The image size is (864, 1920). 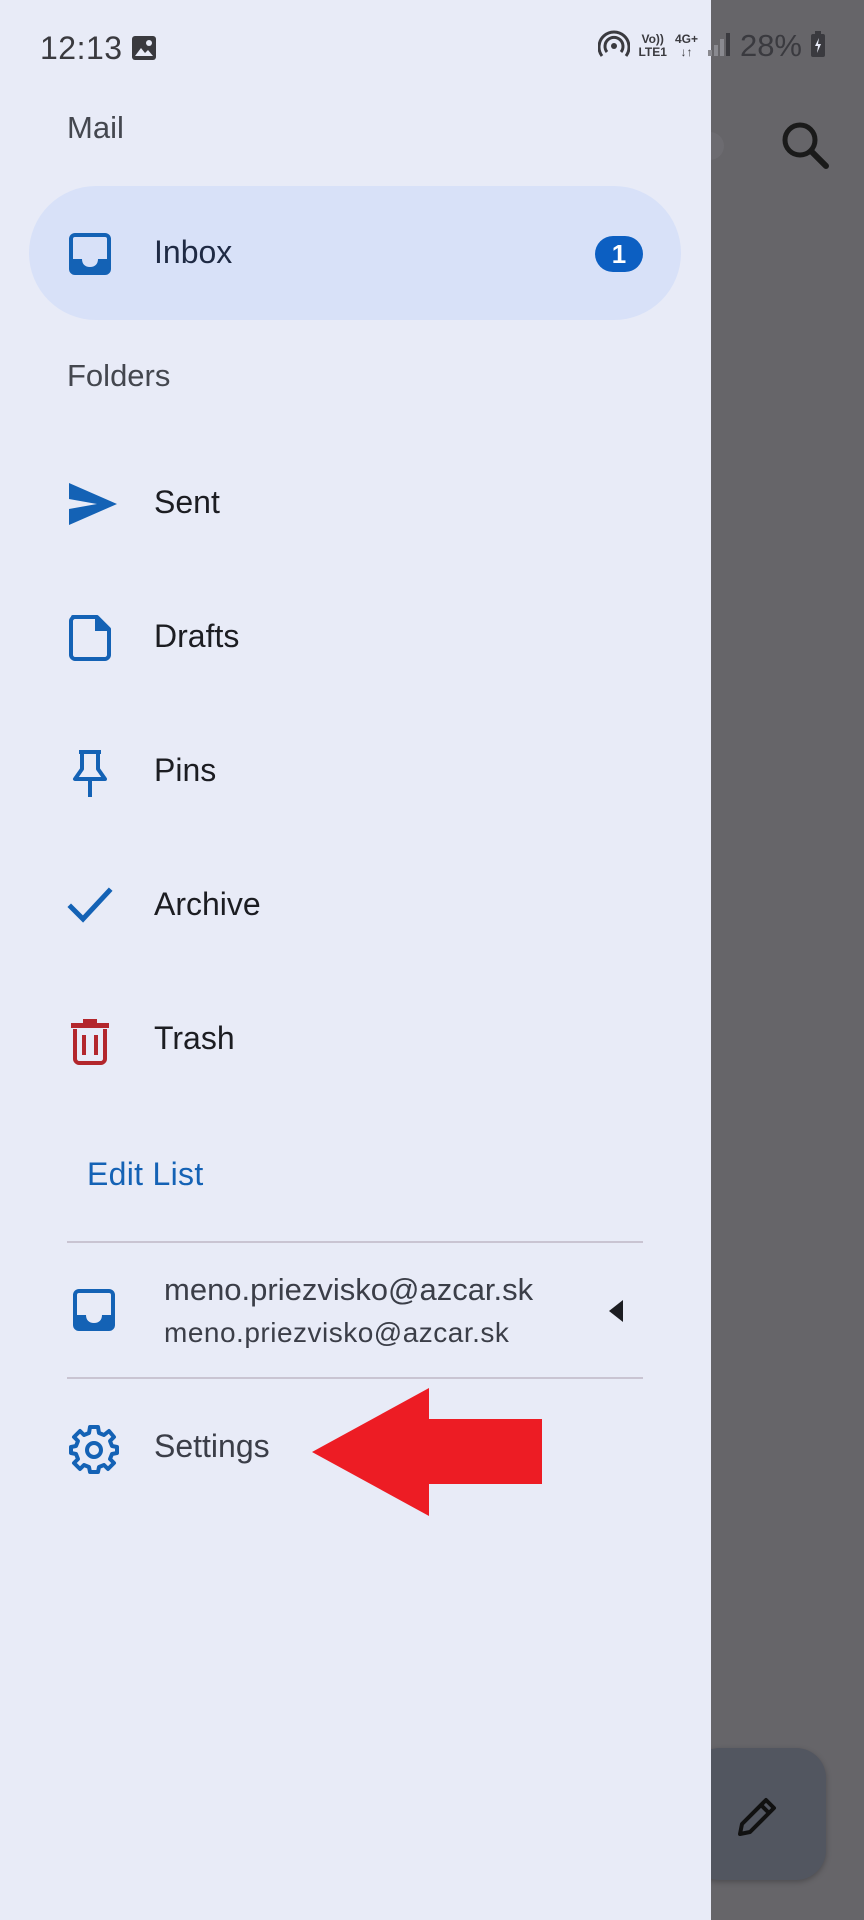 What do you see at coordinates (349, 1289) in the screenshot?
I see `account-name: meno.priezvisko@azcar.sk` at bounding box center [349, 1289].